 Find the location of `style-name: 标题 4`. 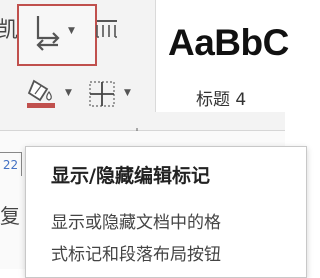

style-name: 标题 4 is located at coordinates (221, 100).